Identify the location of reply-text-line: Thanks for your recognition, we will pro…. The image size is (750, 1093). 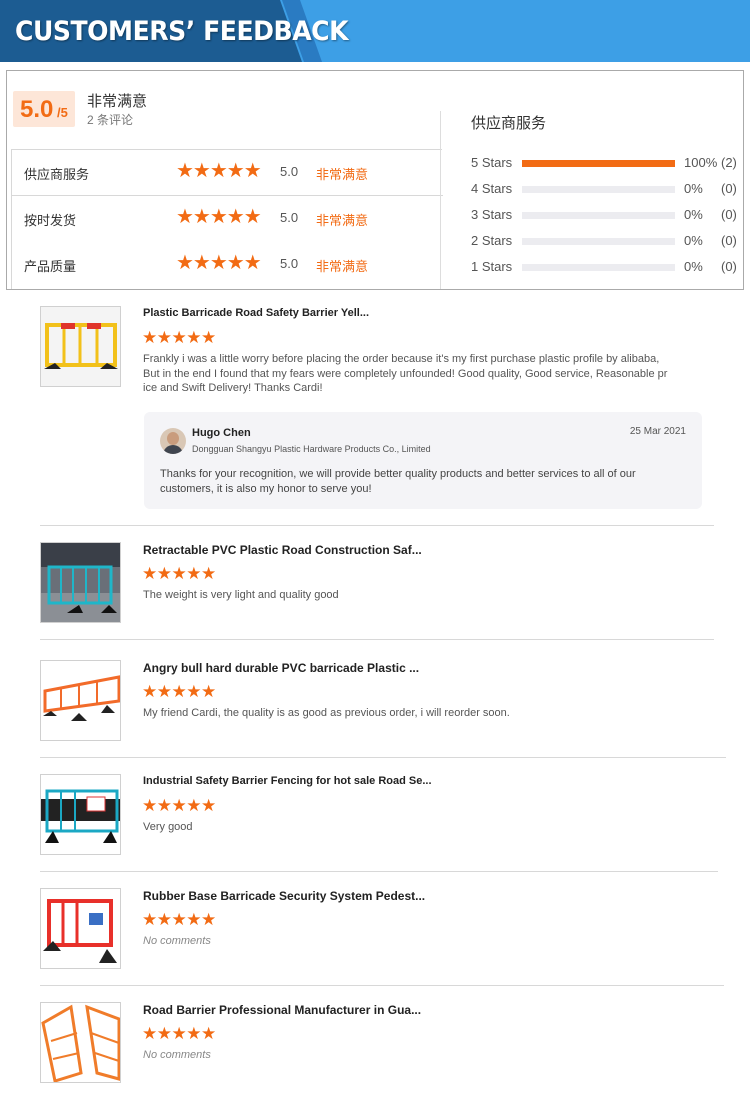
(398, 474).